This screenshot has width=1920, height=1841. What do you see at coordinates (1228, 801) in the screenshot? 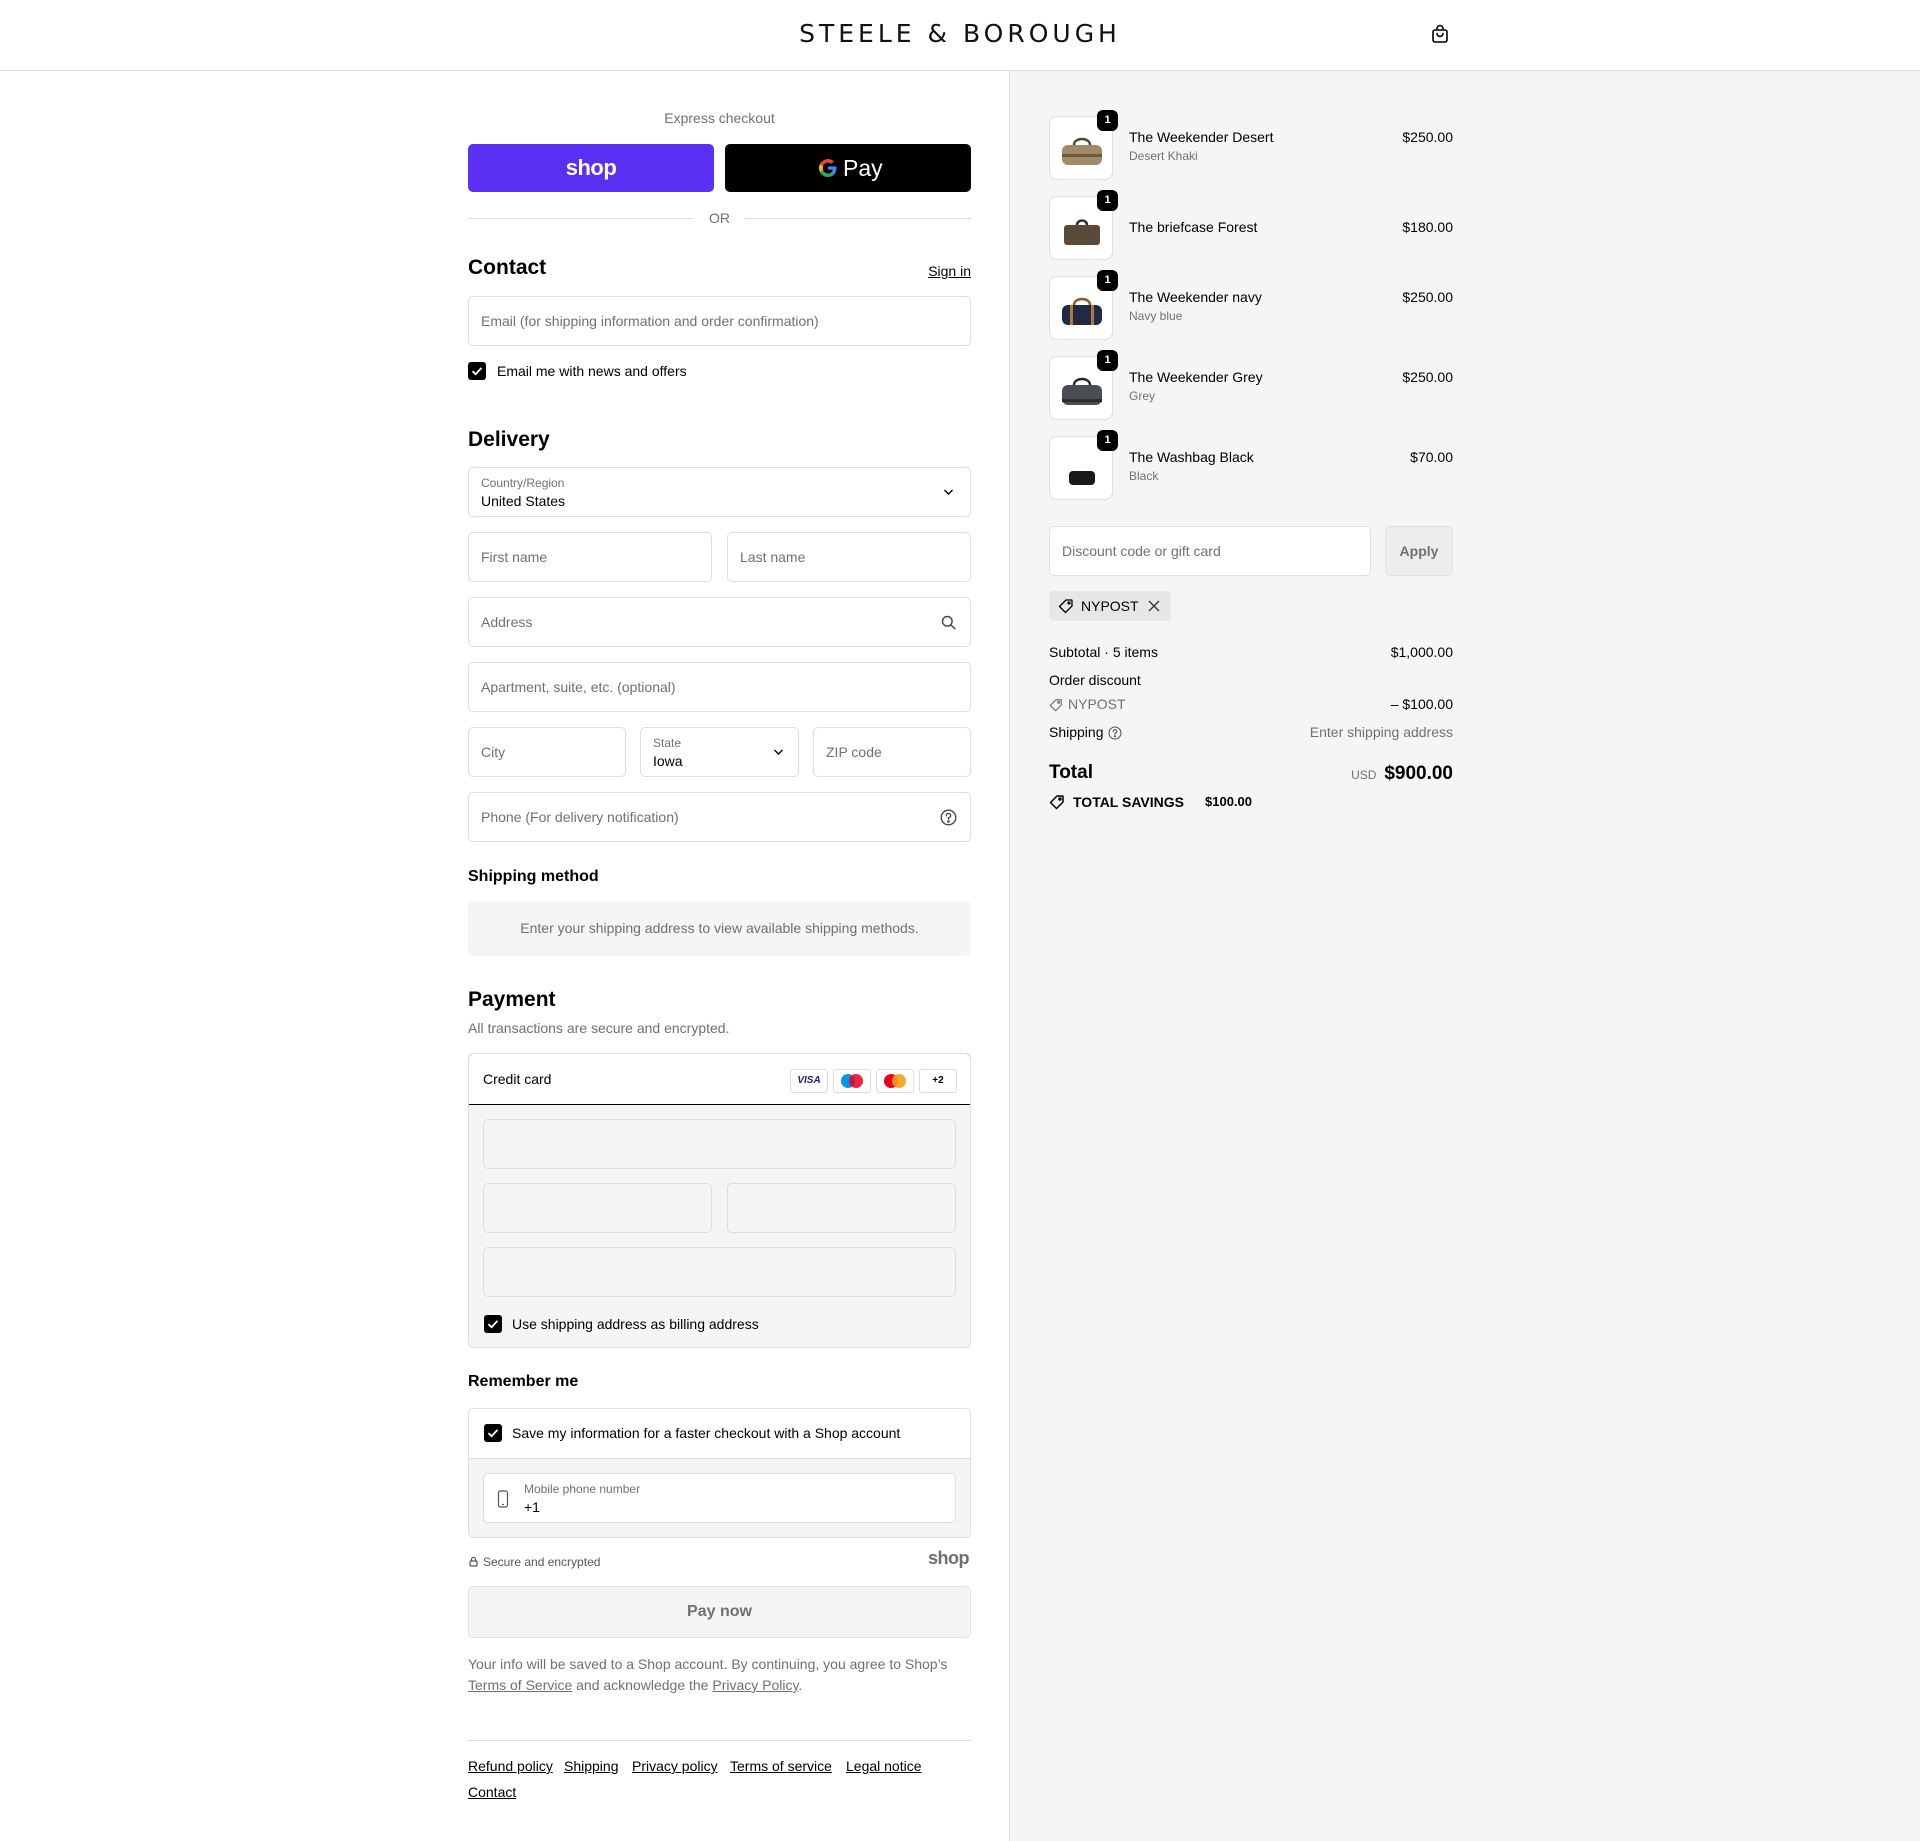
I see `total-savings-value: $100.00` at bounding box center [1228, 801].